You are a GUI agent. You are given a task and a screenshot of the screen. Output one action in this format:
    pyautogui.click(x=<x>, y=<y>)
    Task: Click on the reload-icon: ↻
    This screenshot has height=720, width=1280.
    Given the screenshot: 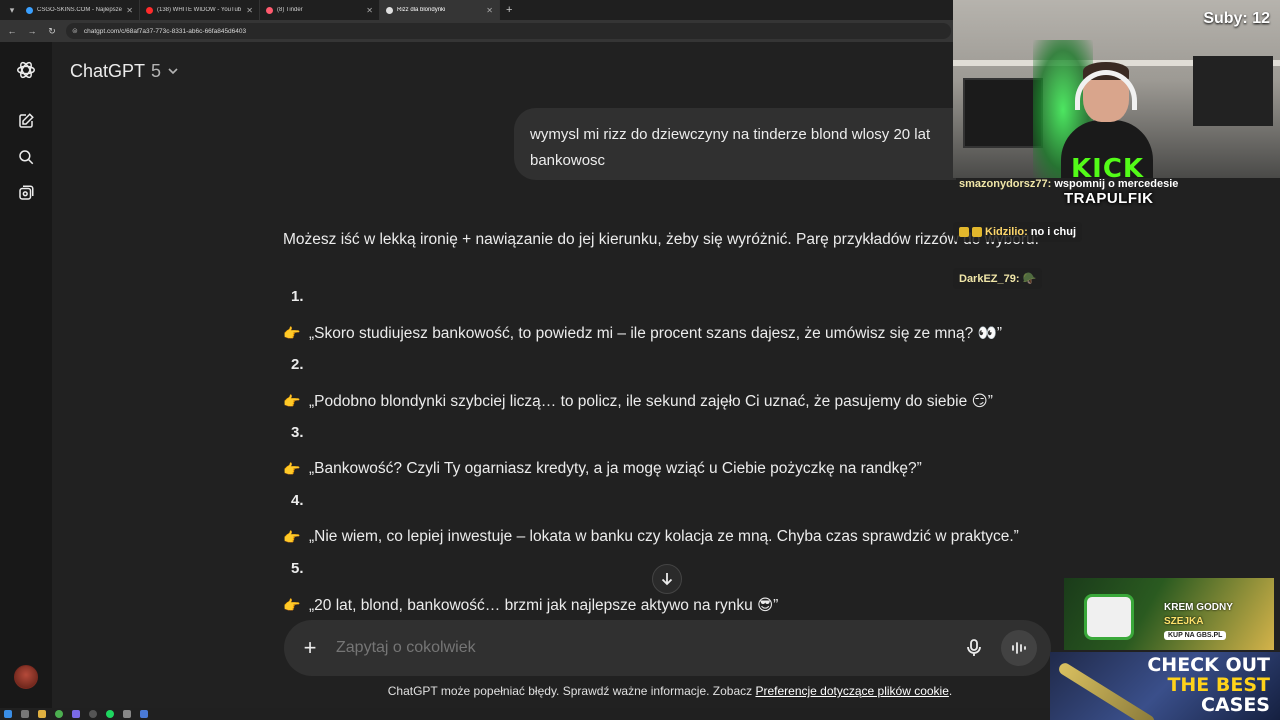 What is the action you would take?
    pyautogui.click(x=52, y=31)
    